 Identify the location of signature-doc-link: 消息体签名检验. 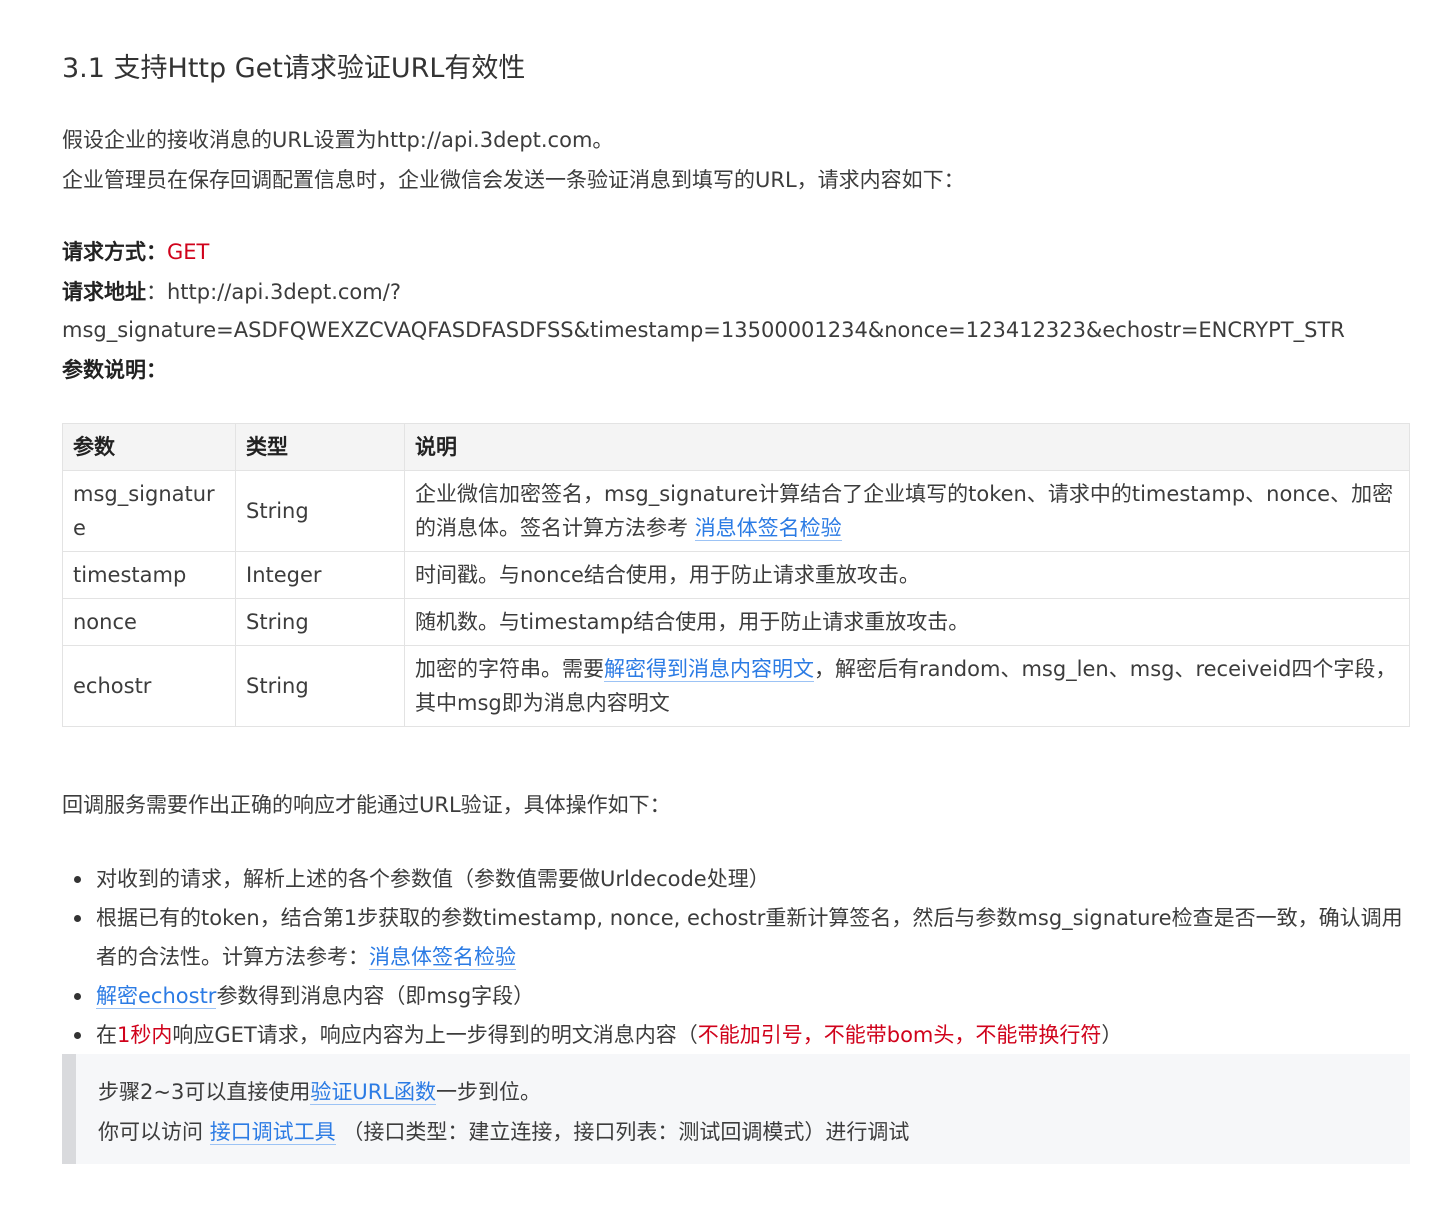
(768, 528).